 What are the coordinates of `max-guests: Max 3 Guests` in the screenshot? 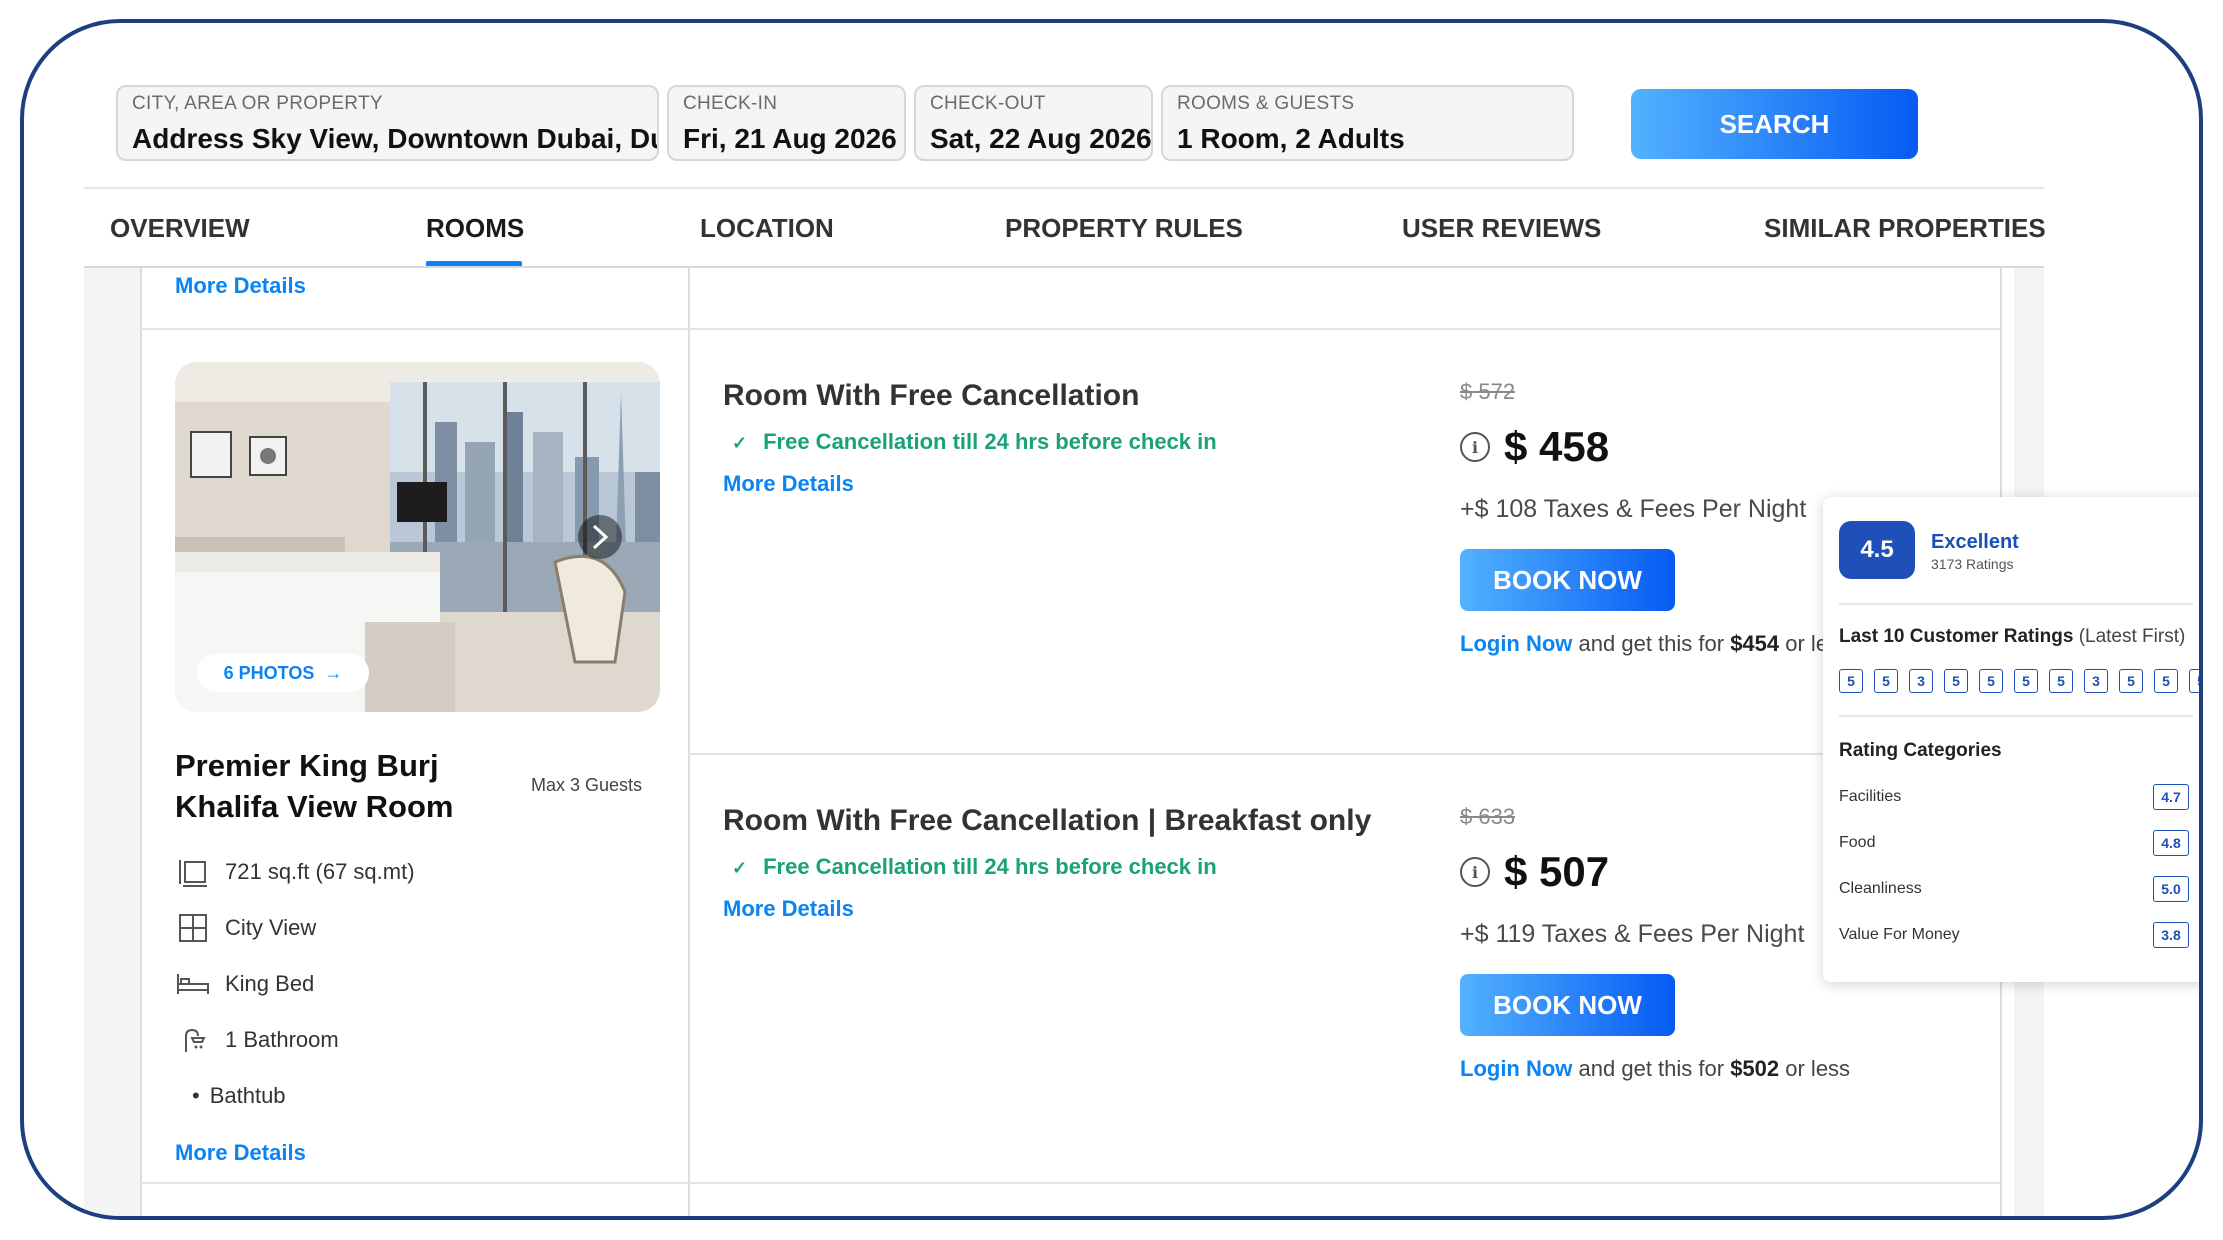 It's located at (587, 785).